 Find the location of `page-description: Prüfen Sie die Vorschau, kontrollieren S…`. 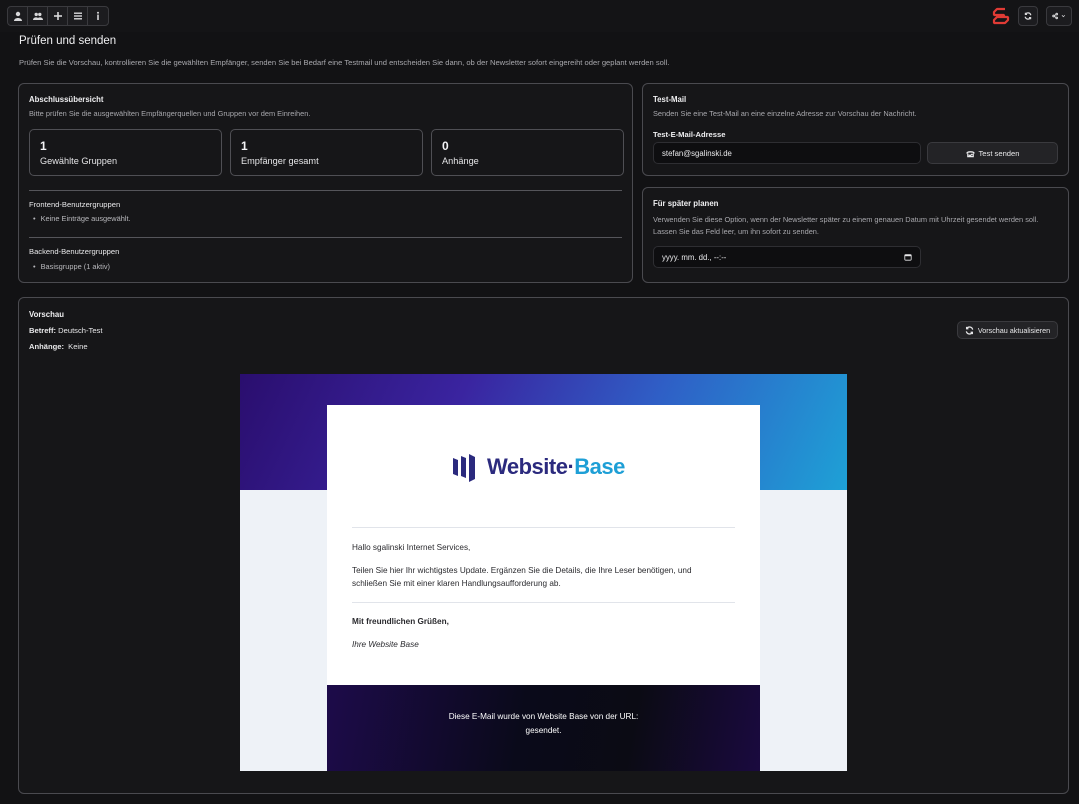

page-description: Prüfen Sie die Vorschau, kontrollieren S… is located at coordinates (344, 62).